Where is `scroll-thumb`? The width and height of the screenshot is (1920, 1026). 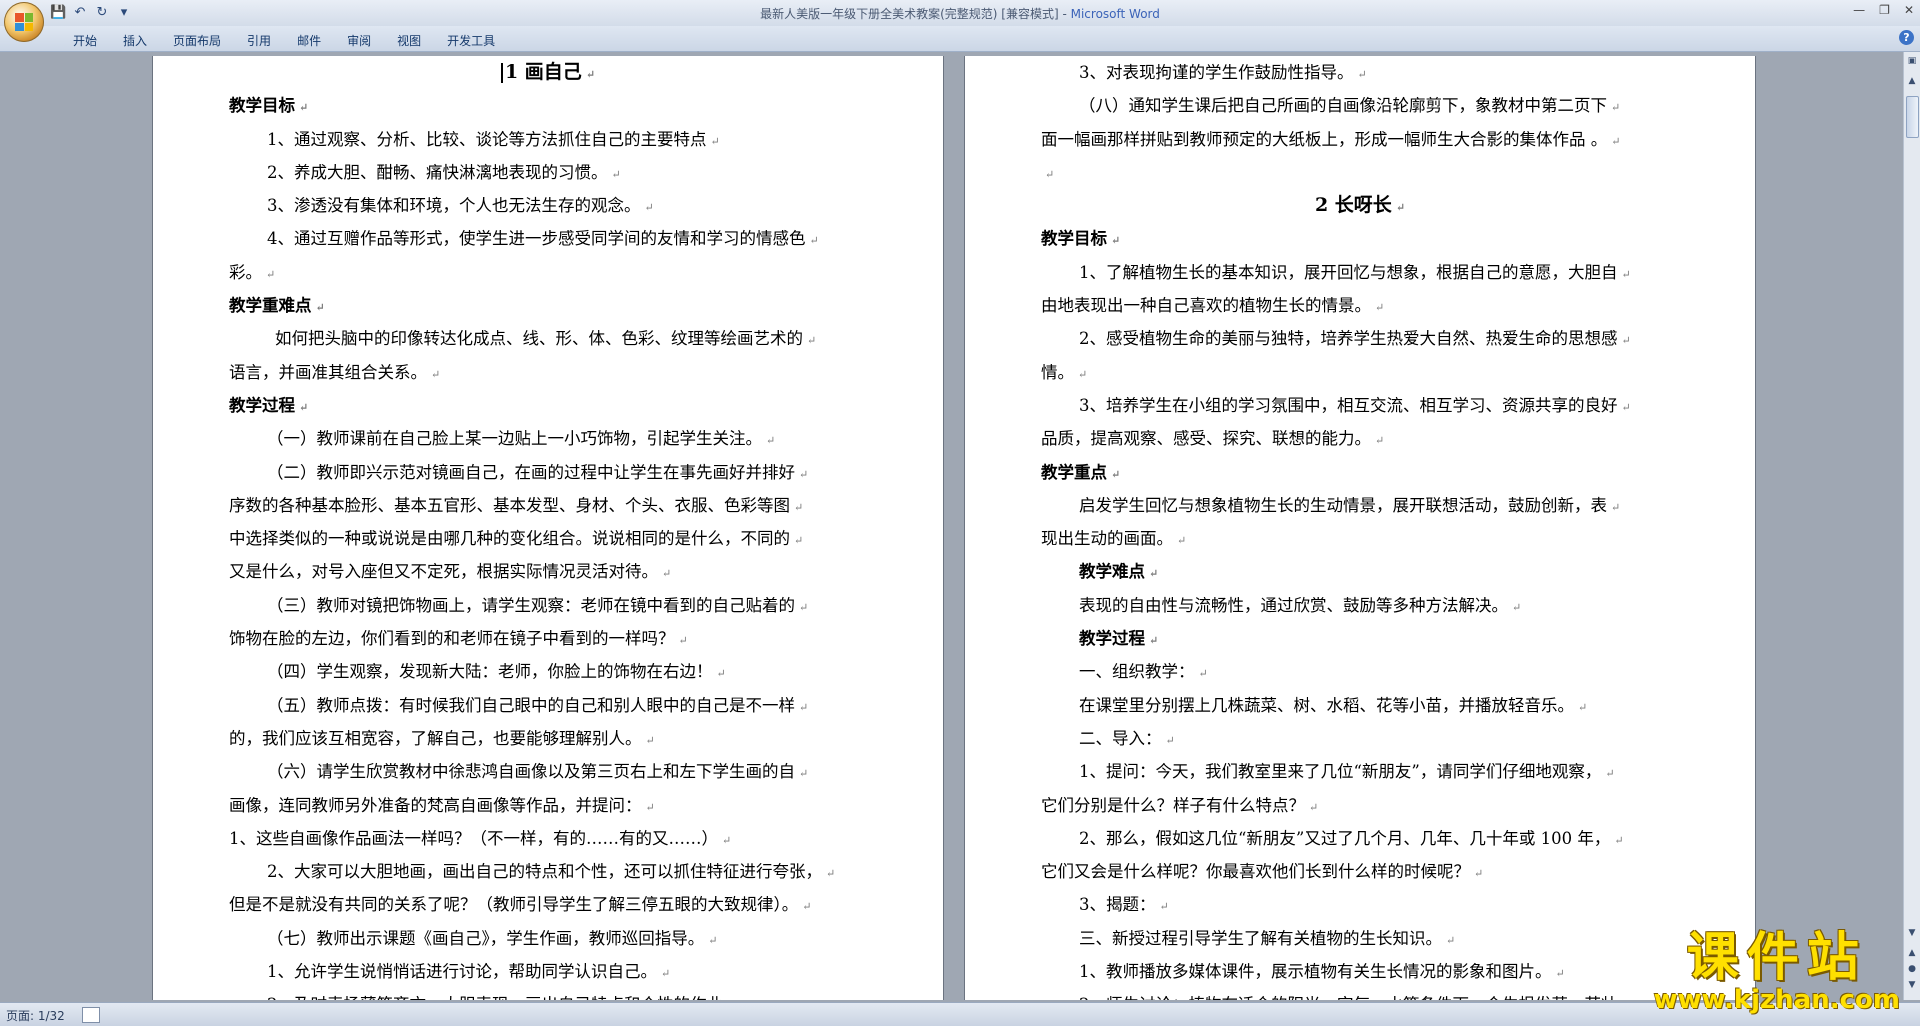
scroll-thumb is located at coordinates (1912, 117).